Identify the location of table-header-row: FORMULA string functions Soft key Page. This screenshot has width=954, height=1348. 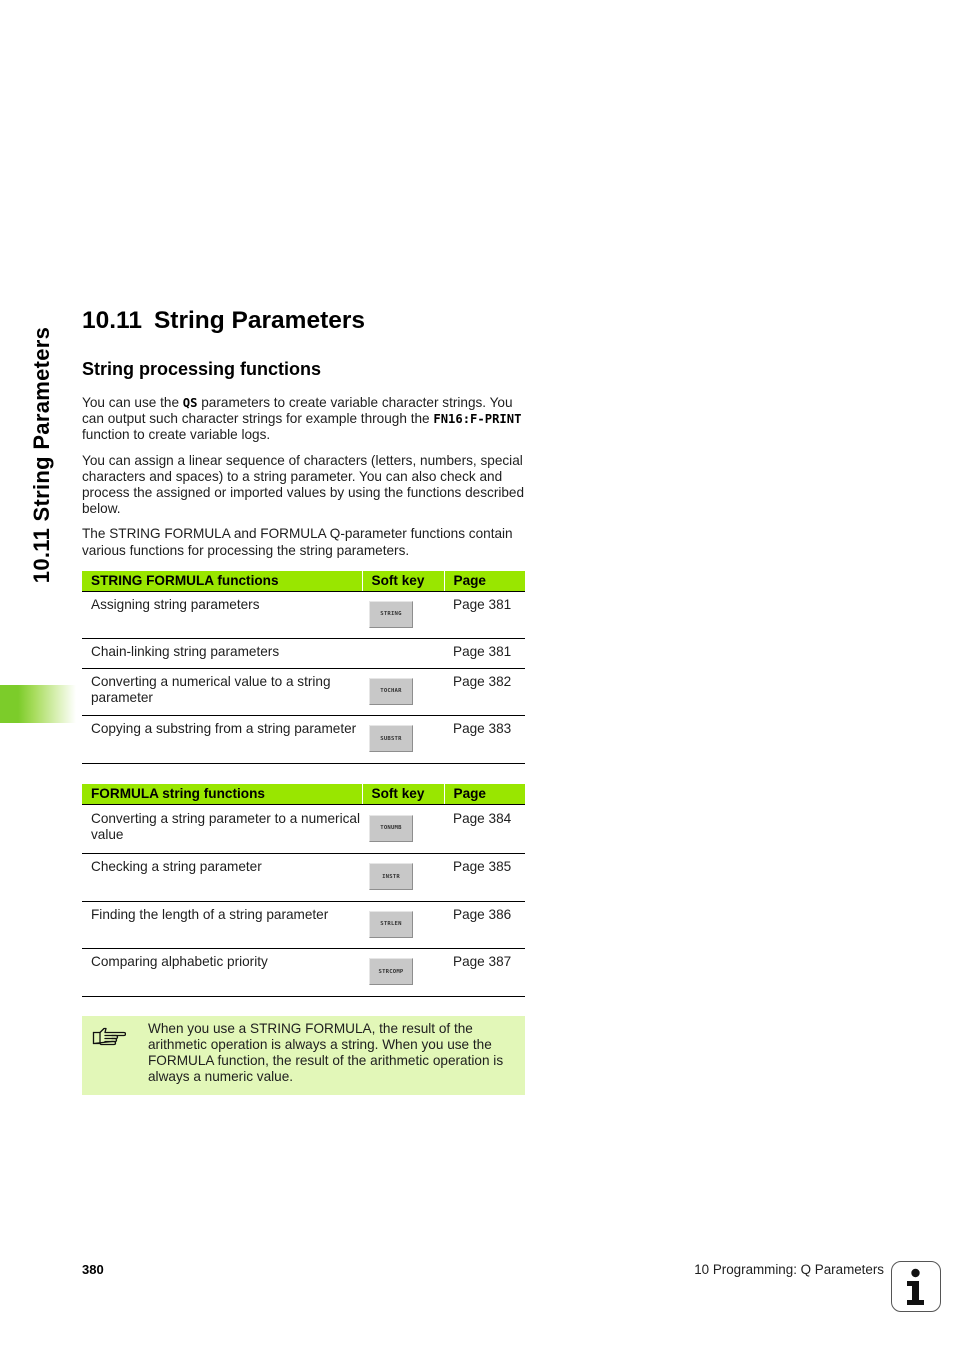
(303, 794).